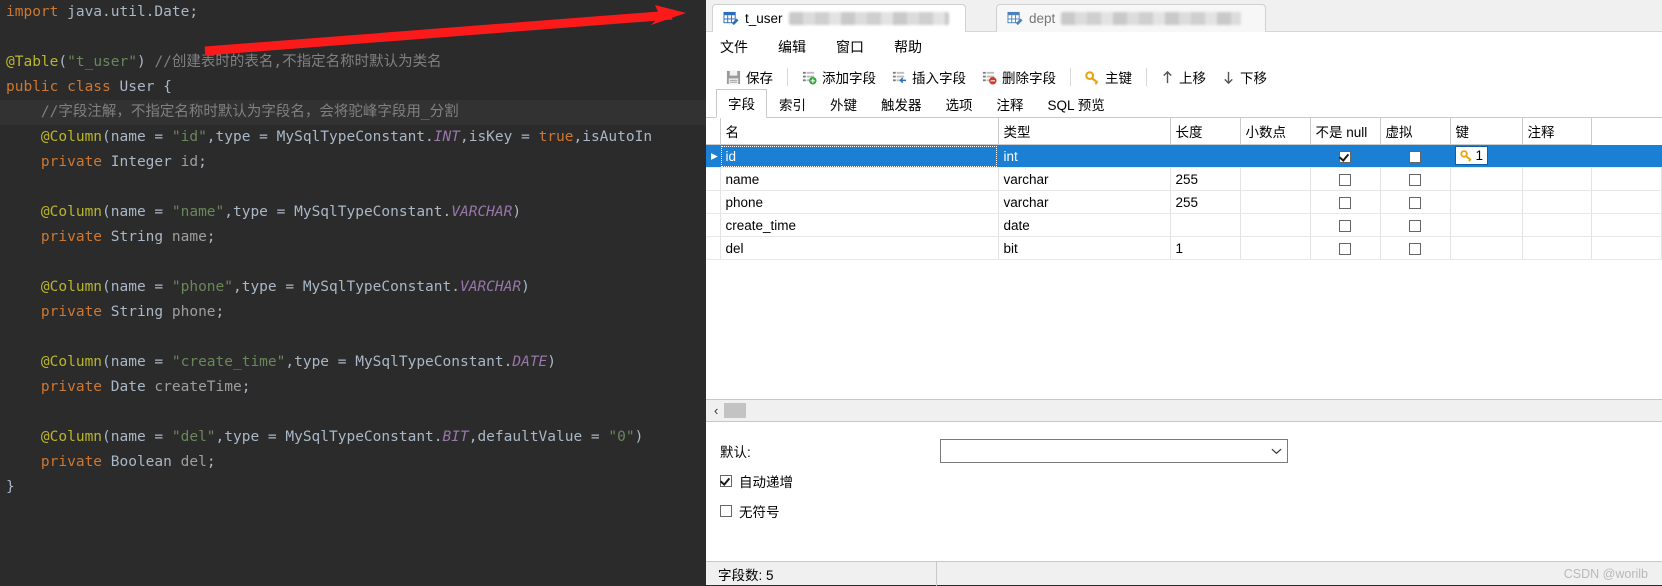 The height and width of the screenshot is (586, 1662). I want to click on cell-field-type: date, so click(1084, 225).